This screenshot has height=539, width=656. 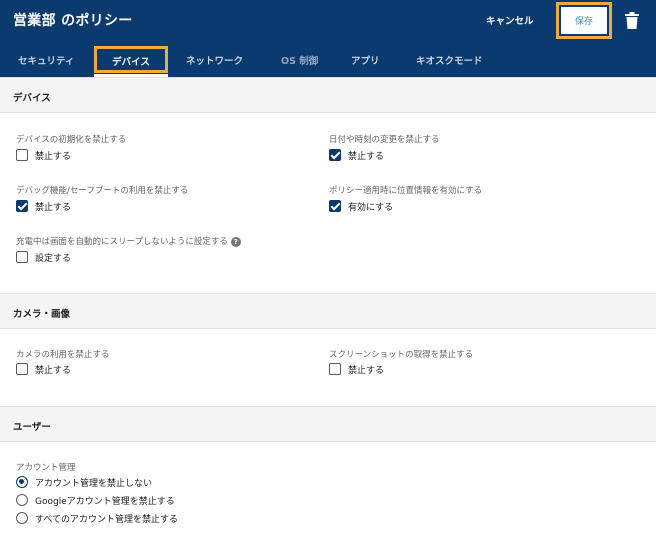 I want to click on save-button: 保存, so click(x=584, y=20).